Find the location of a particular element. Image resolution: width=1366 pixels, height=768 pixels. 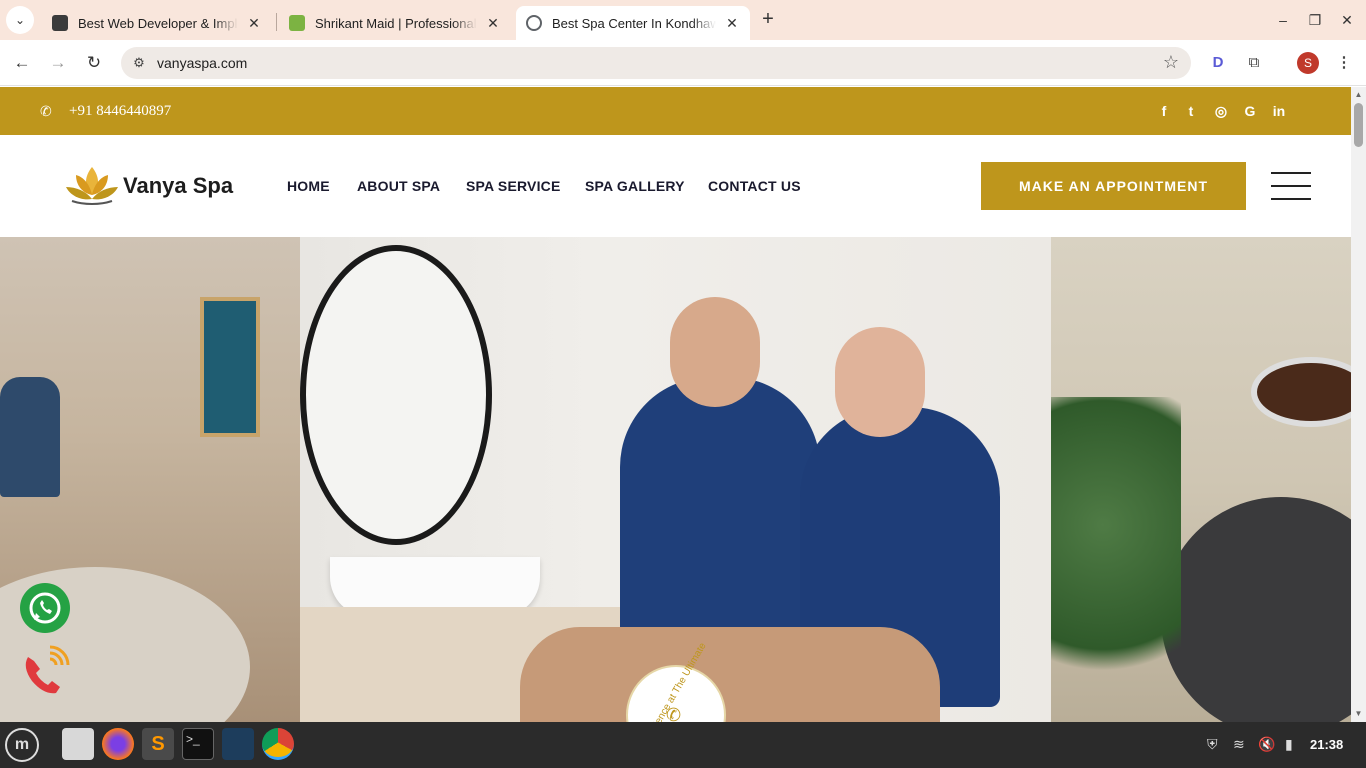

logo-text: Vanya Spa is located at coordinates (178, 186).